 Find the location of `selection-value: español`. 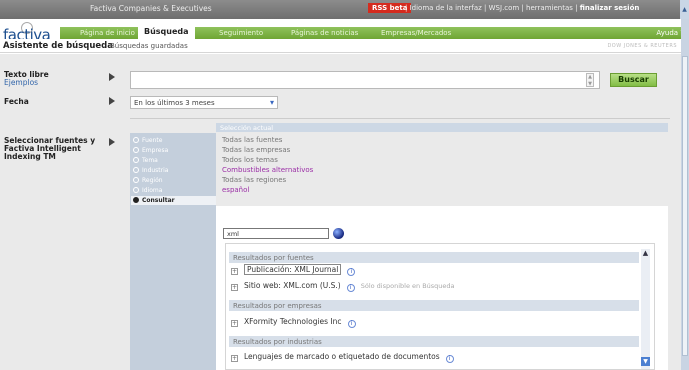

selection-value: español is located at coordinates (235, 190).